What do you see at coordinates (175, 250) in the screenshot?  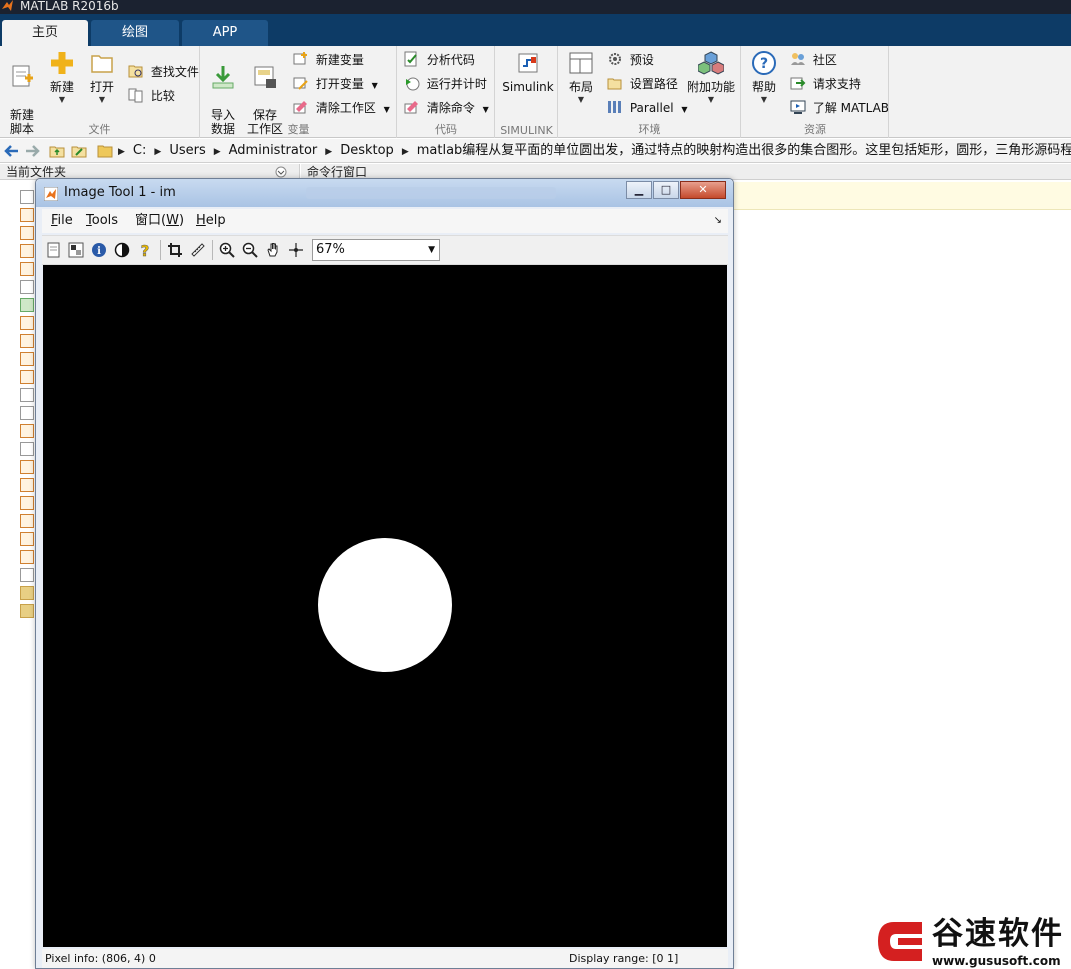 I see `crop-icon` at bounding box center [175, 250].